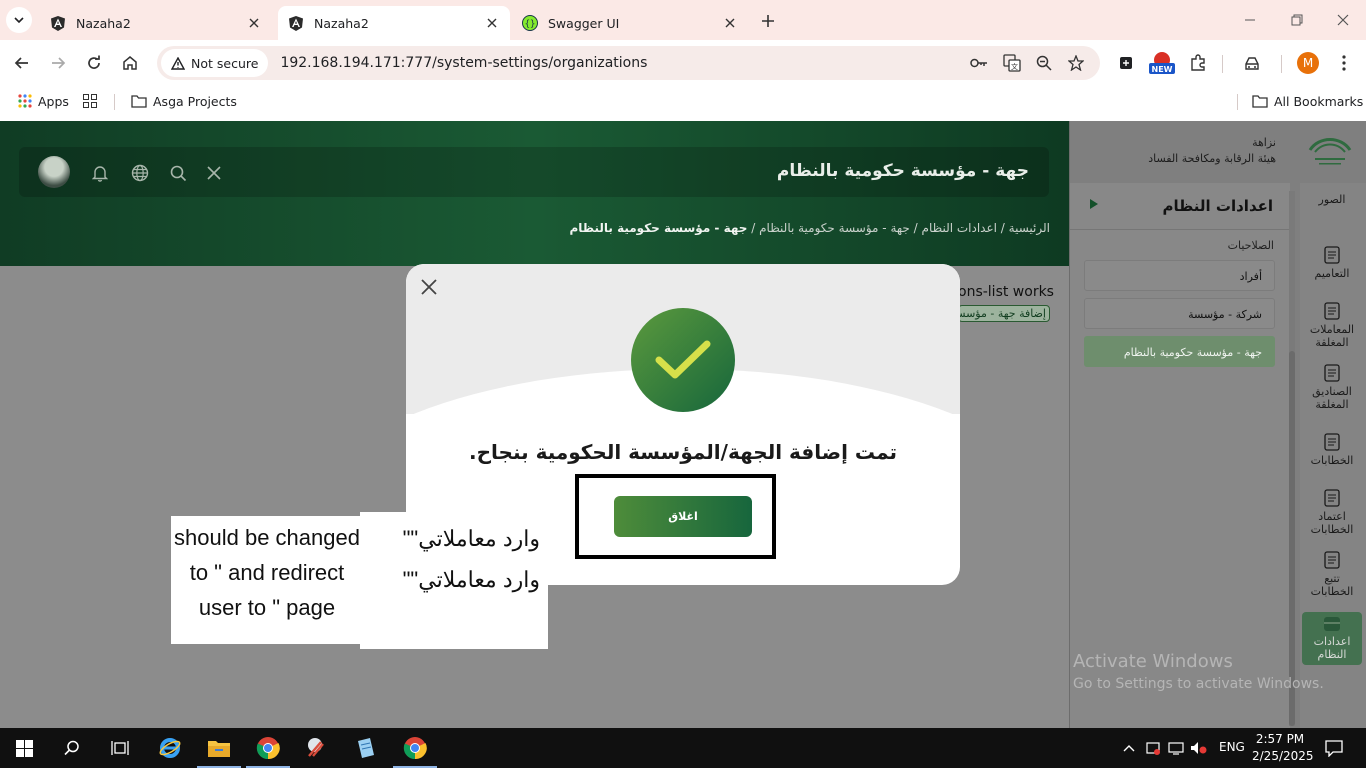 The width and height of the screenshot is (1366, 768). What do you see at coordinates (366, 748) in the screenshot?
I see `taskbar-notes-app` at bounding box center [366, 748].